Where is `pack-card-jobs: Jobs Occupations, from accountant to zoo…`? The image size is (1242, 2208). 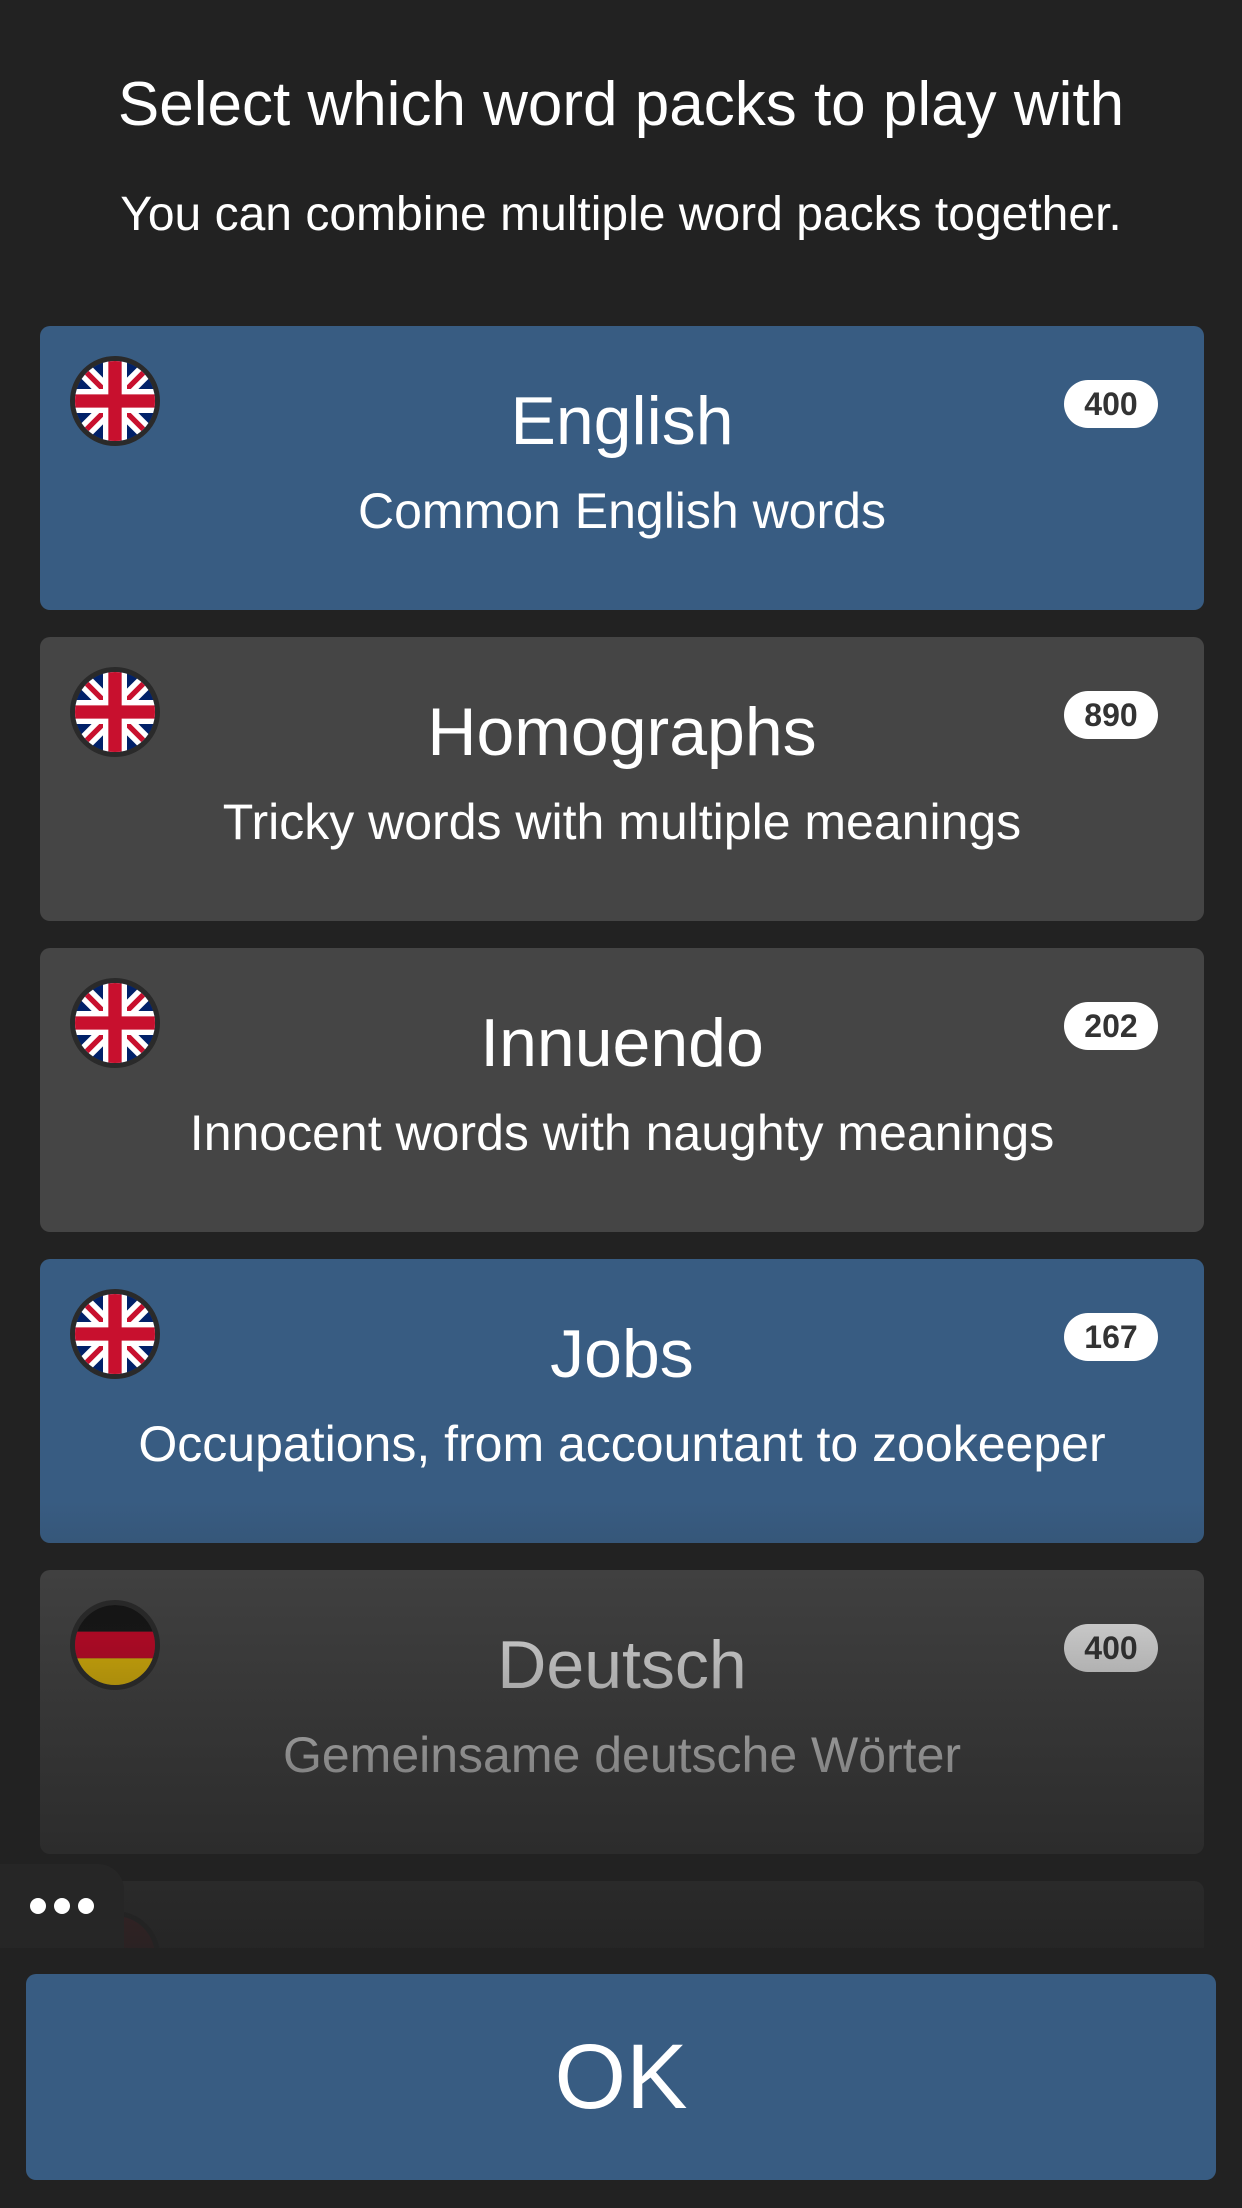
pack-card-jobs: Jobs Occupations, from accountant to zoo… is located at coordinates (622, 1401).